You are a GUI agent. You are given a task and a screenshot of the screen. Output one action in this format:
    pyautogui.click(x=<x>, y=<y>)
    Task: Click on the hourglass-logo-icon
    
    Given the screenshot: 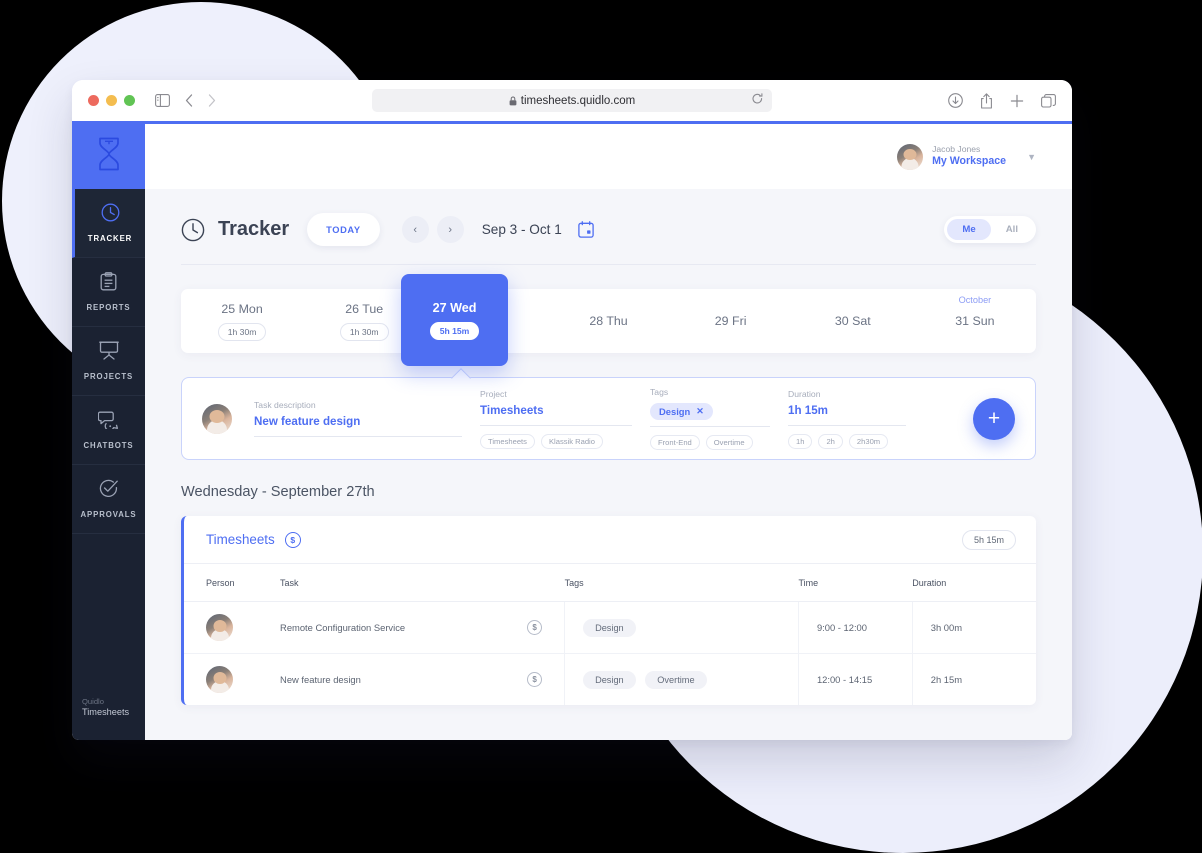 What is the action you would take?
    pyautogui.click(x=109, y=156)
    